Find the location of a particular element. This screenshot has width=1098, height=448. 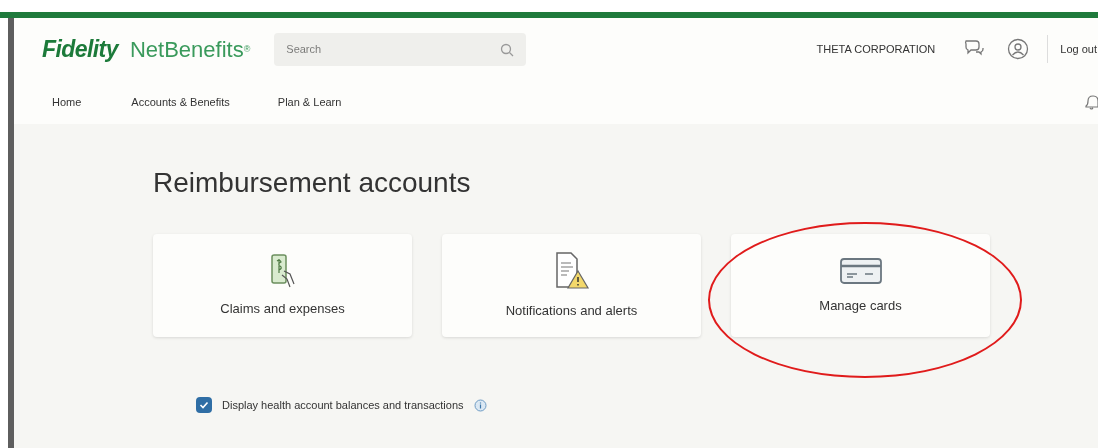

tile-button: Notifications and alerts is located at coordinates (571, 285).